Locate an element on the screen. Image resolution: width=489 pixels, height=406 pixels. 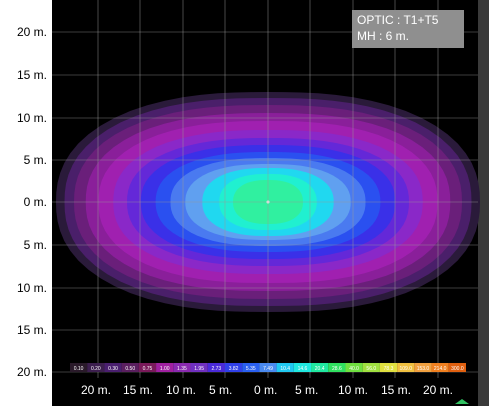
legend-value: 40.0 is located at coordinates (354, 369).